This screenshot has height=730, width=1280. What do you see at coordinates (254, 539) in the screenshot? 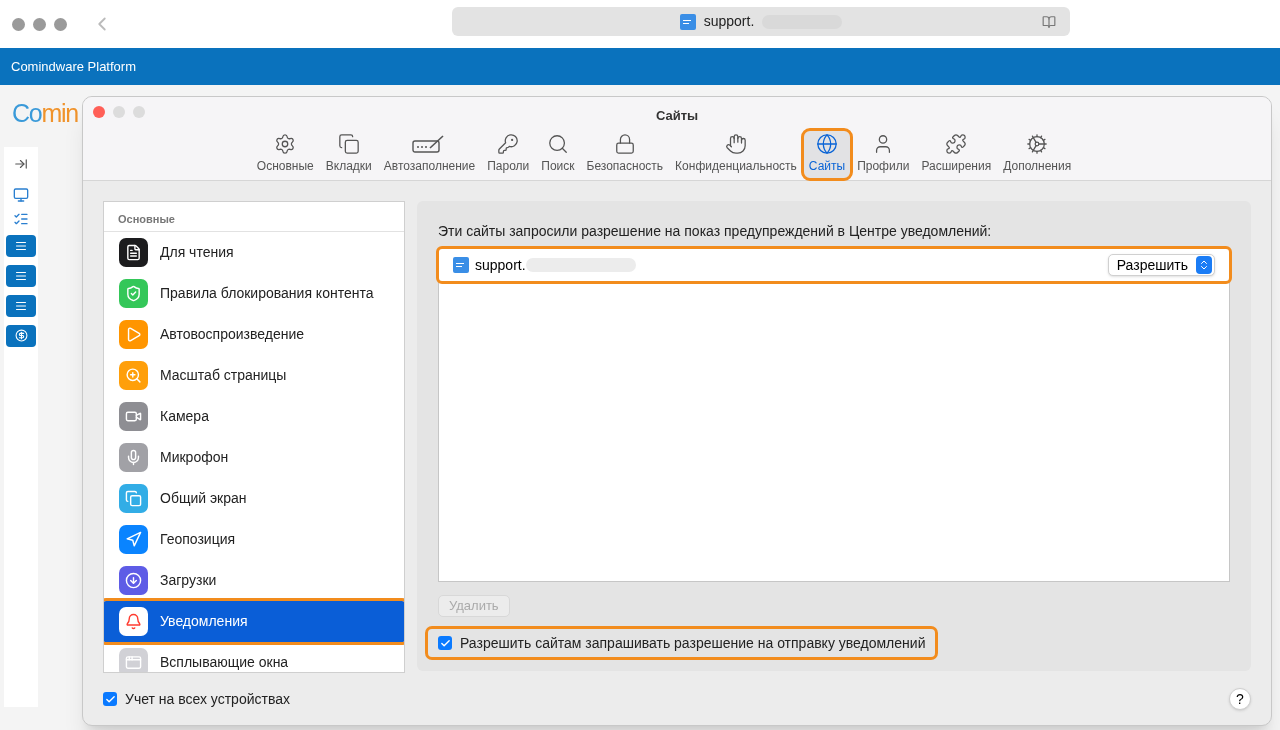
I see `sidebar-item: Геопозиция` at bounding box center [254, 539].